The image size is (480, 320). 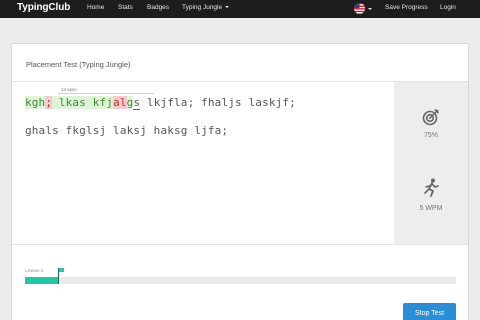 I want to click on lesson-label: Lesson 1, so click(x=34, y=270).